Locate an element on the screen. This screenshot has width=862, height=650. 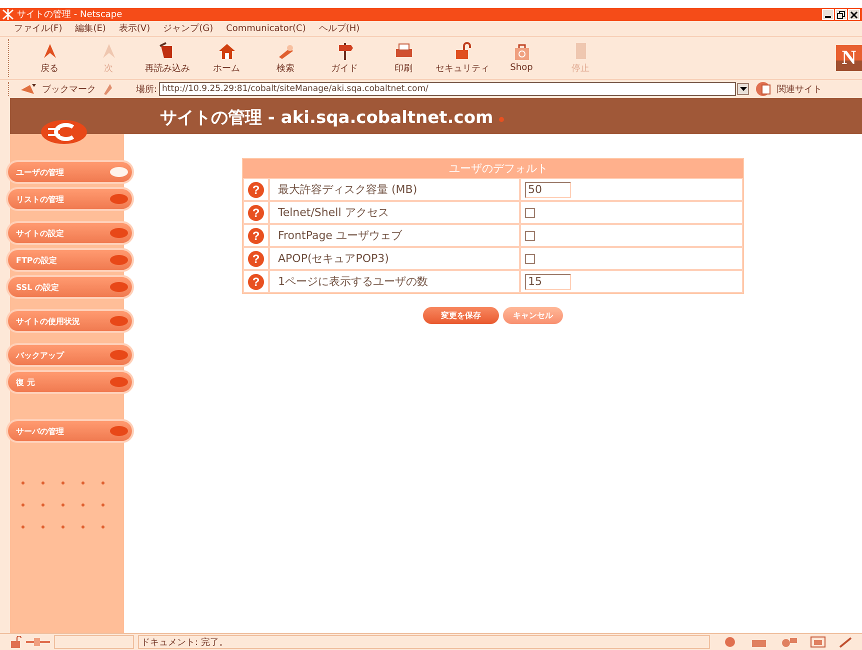
caret-icon is located at coordinates (743, 89).